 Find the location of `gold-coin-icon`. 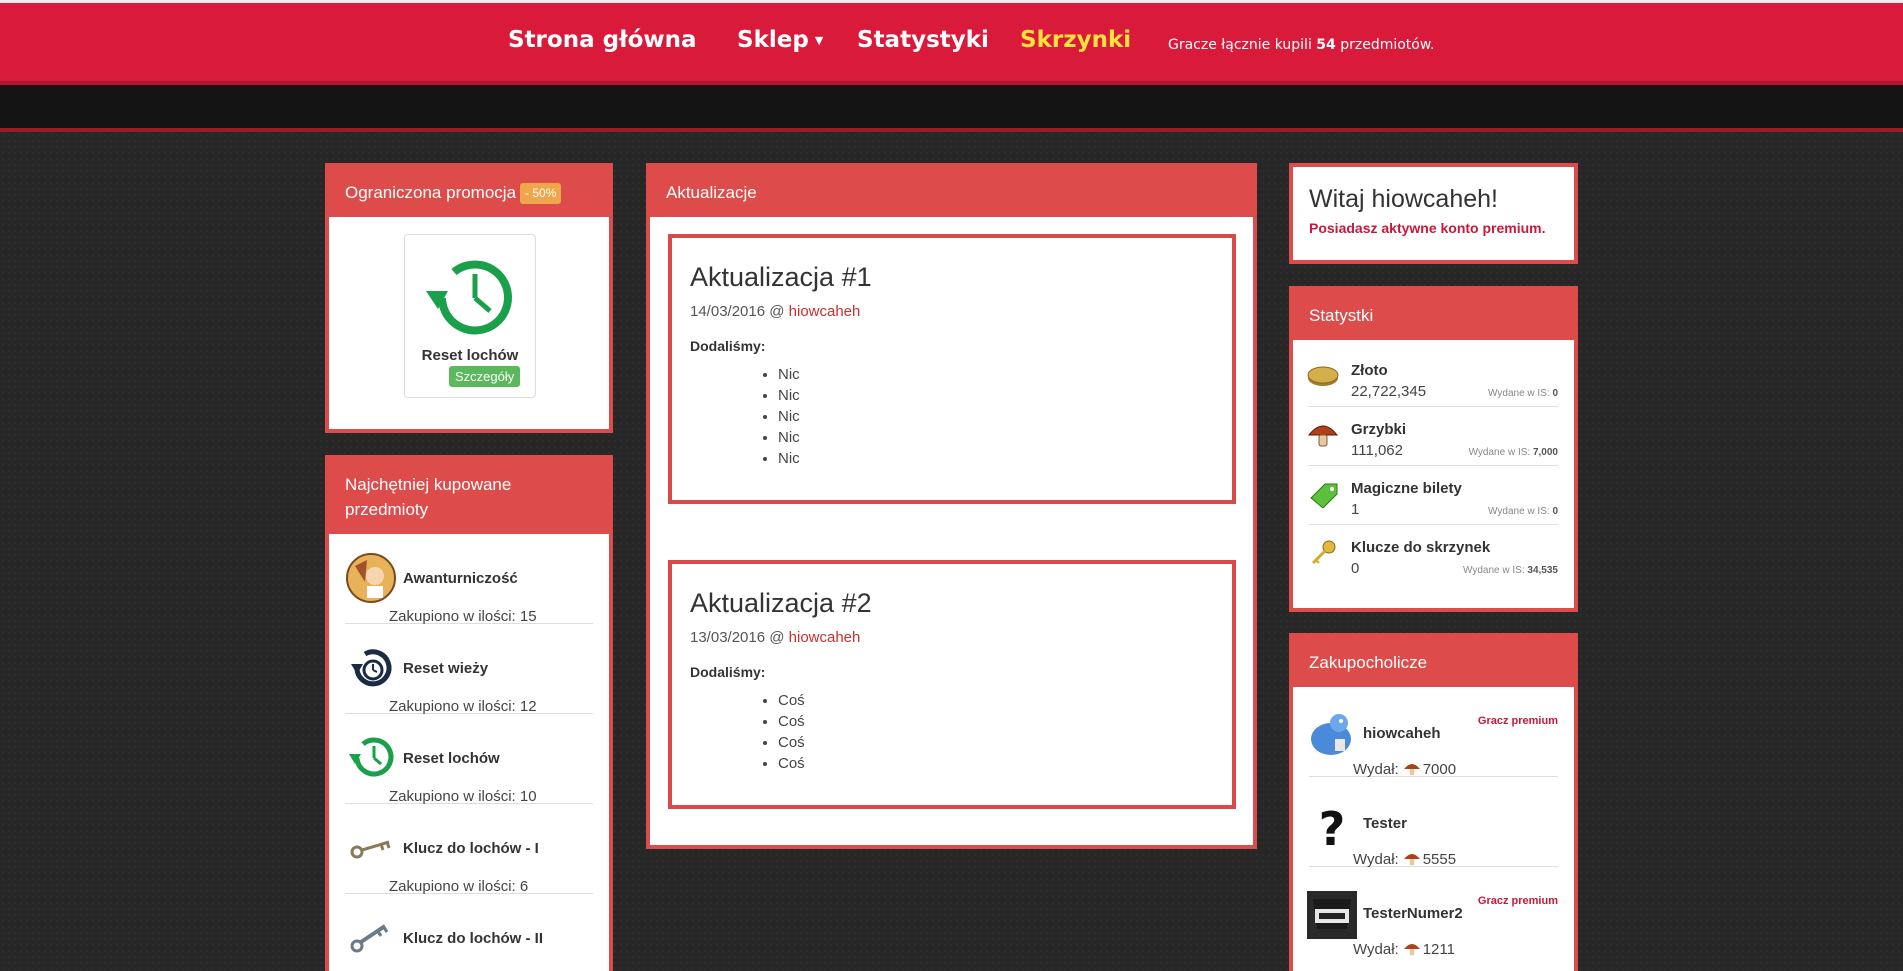

gold-coin-icon is located at coordinates (1323, 376).